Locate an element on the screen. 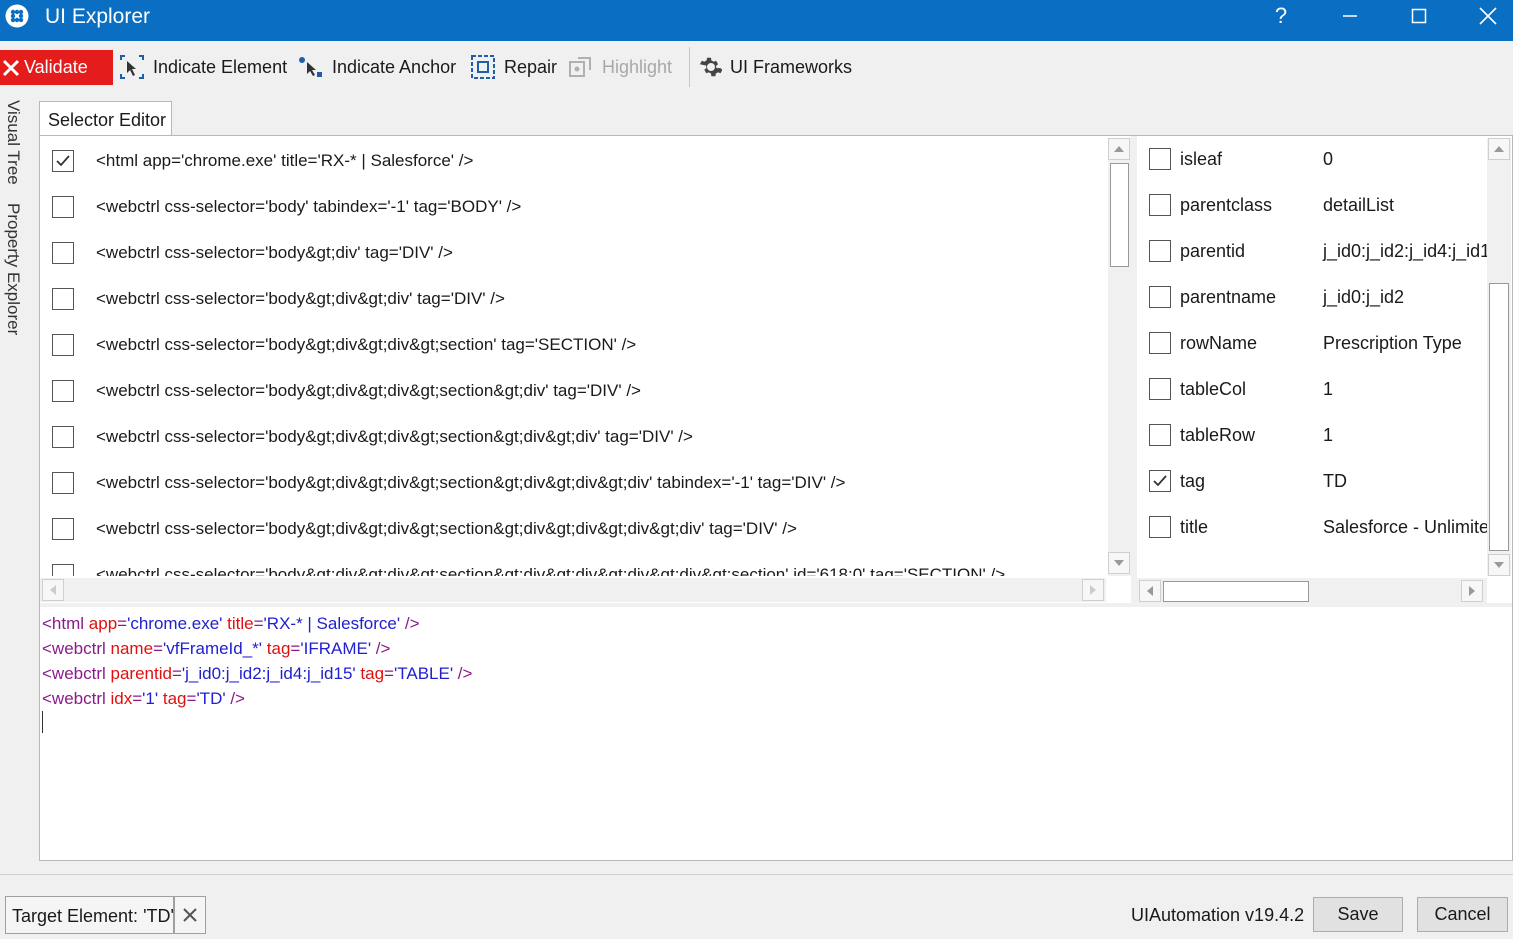 The width and height of the screenshot is (1513, 939). checkmark-icon is located at coordinates (1160, 481).